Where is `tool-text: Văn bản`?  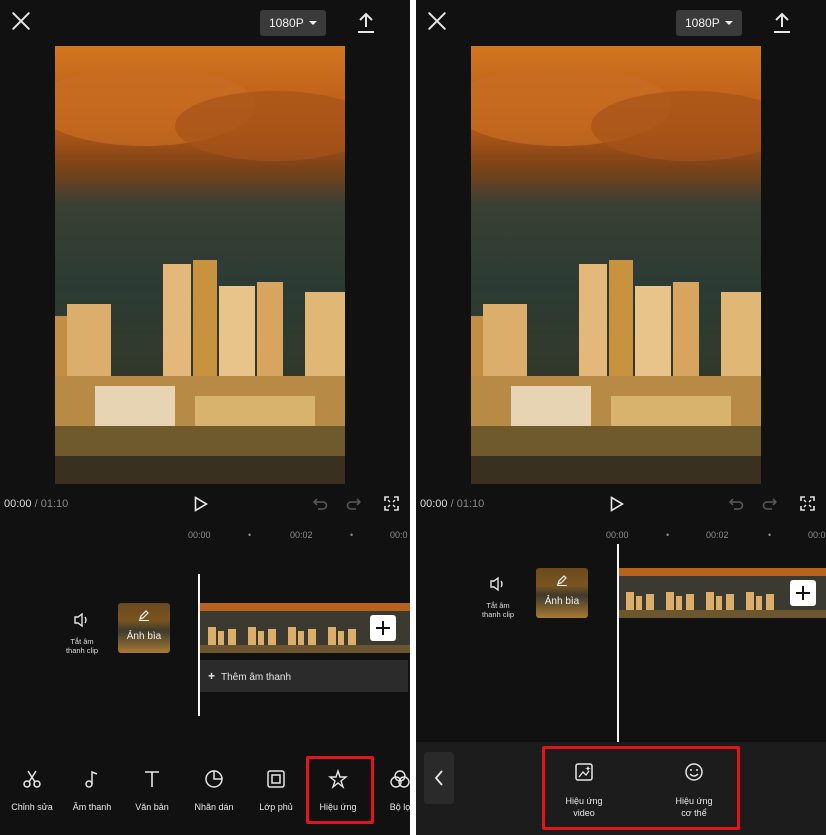
tool-text: Văn bản is located at coordinates (152, 790).